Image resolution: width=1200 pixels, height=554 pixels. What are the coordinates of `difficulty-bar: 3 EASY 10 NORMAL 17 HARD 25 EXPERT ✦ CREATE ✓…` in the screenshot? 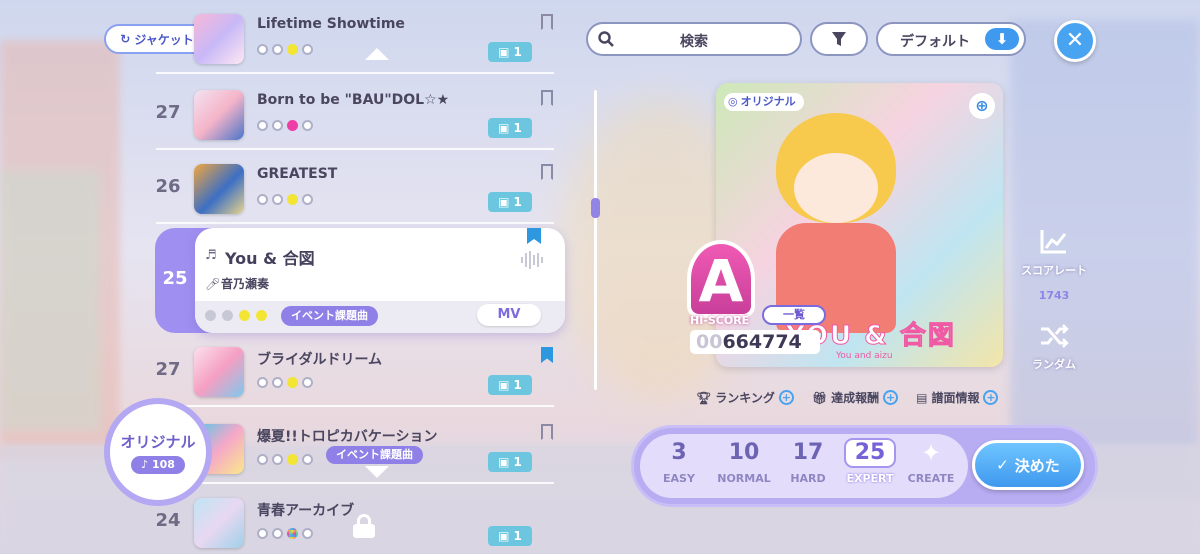 It's located at (864, 466).